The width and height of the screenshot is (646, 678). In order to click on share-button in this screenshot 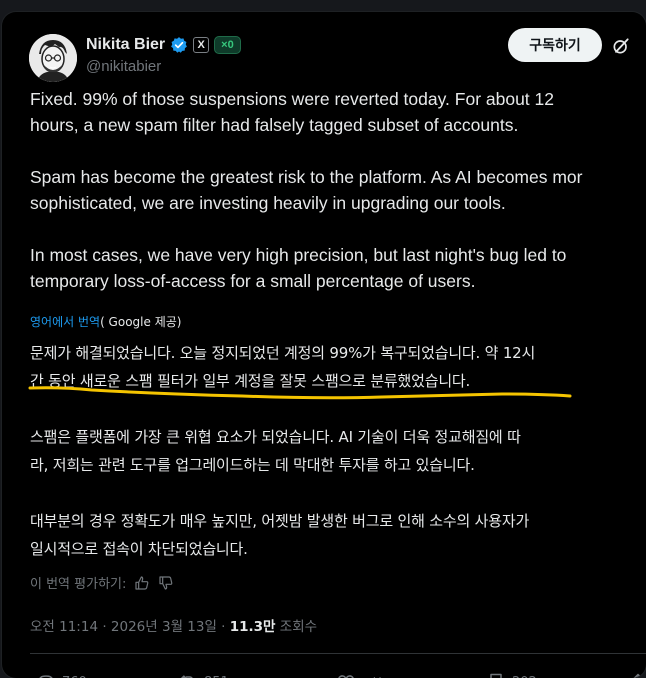, I will do `click(637, 675)`.